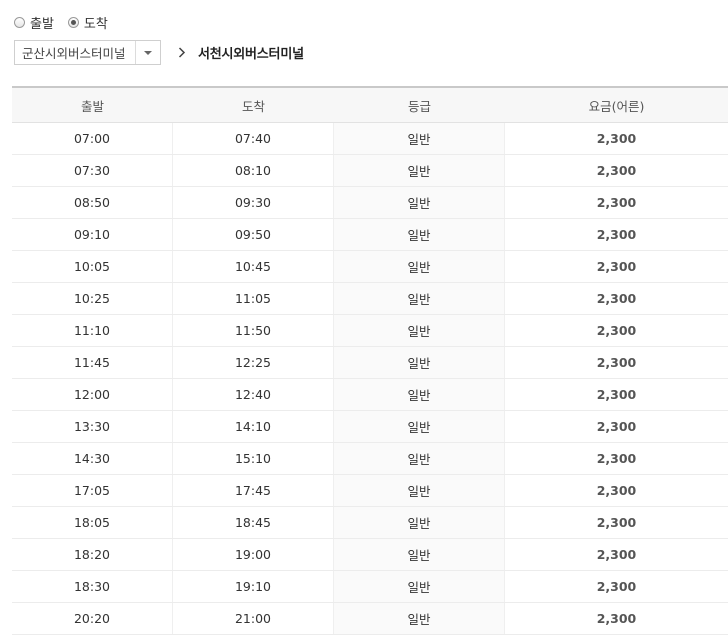  I want to click on table-row: 20:20 21:00 일반 2,300, so click(370, 619).